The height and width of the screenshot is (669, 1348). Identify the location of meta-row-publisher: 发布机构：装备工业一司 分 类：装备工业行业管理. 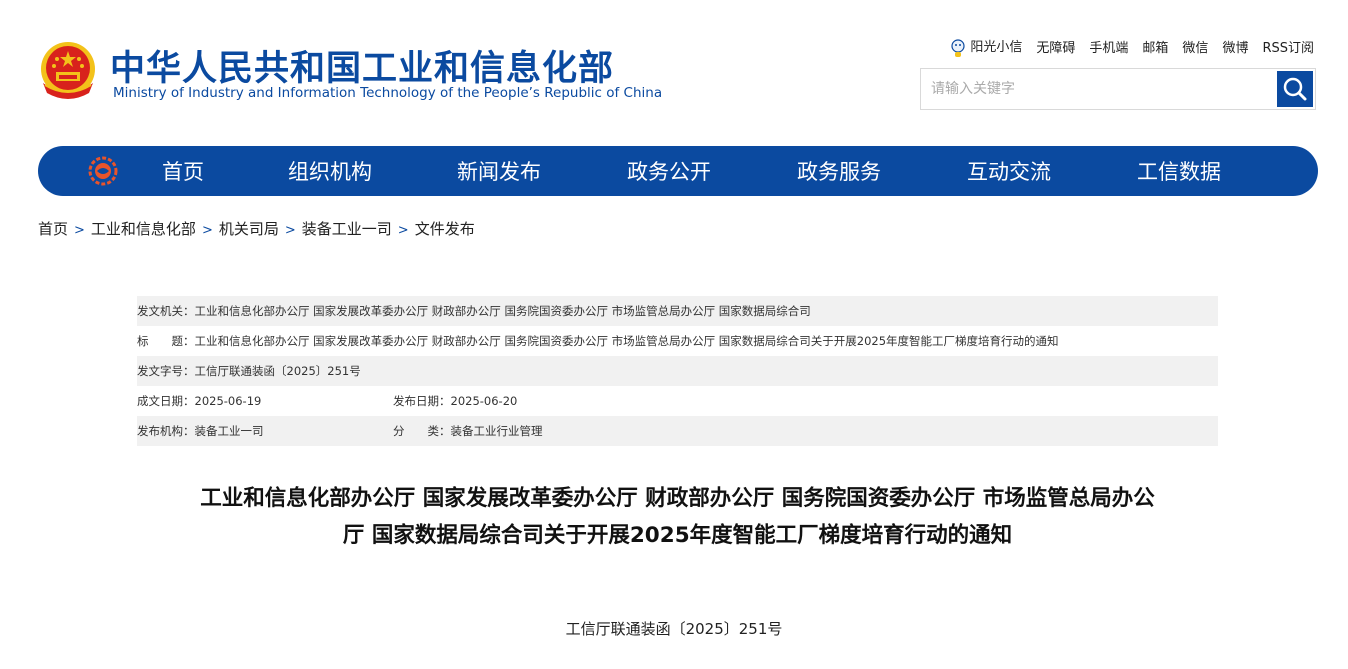
(677, 431).